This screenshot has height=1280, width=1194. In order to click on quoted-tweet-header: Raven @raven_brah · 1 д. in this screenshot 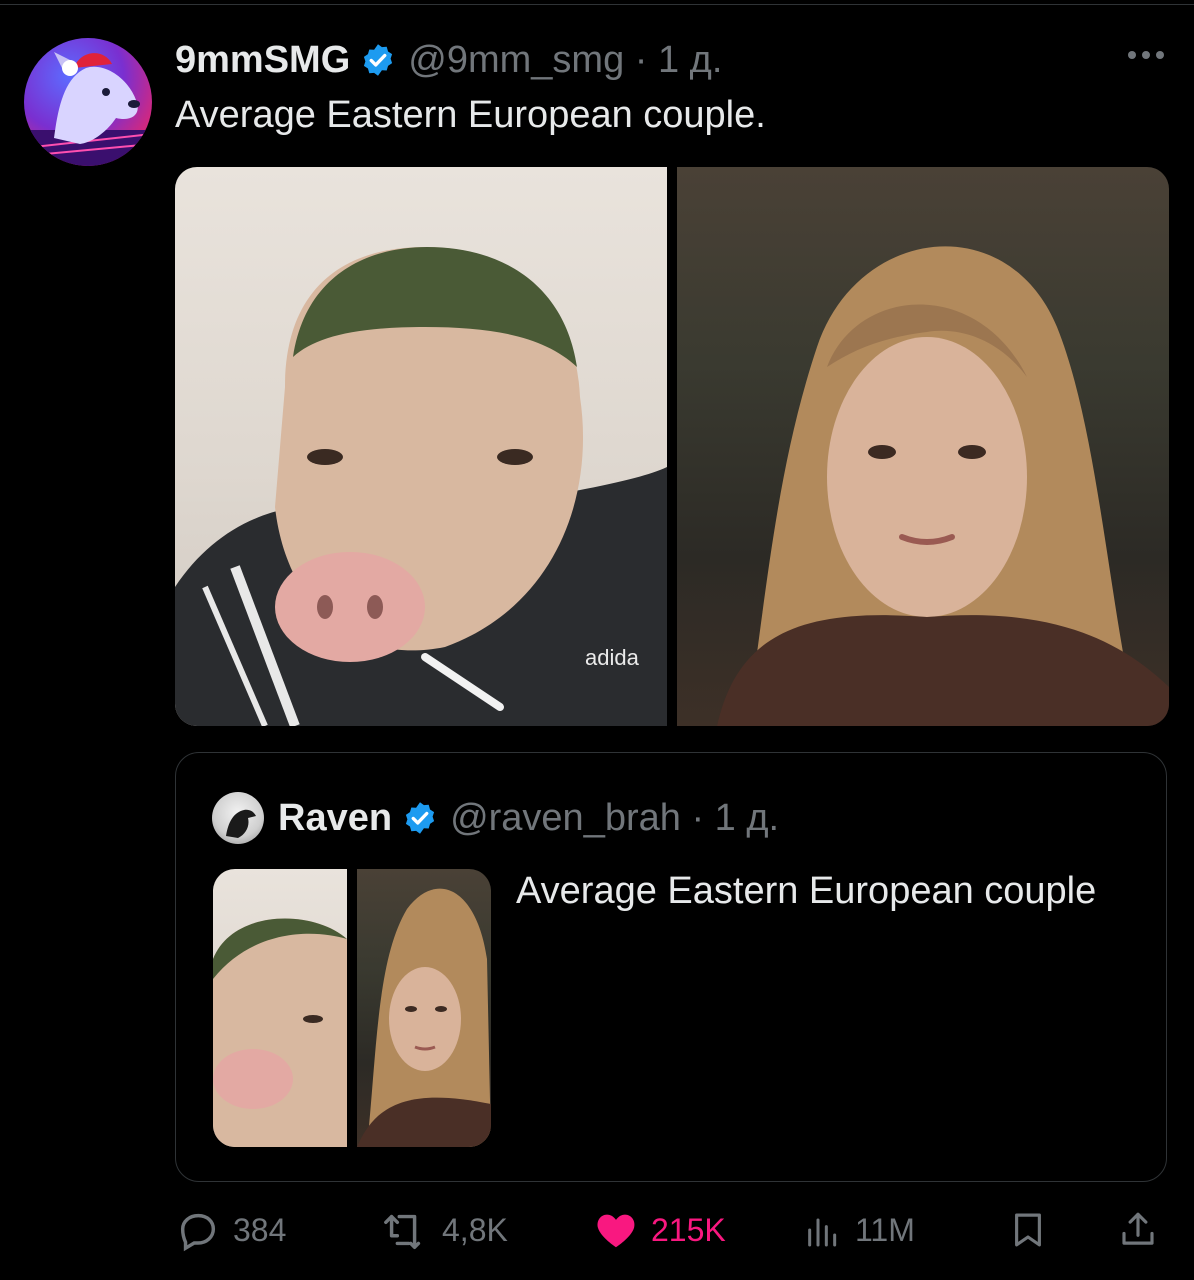, I will do `click(495, 818)`.